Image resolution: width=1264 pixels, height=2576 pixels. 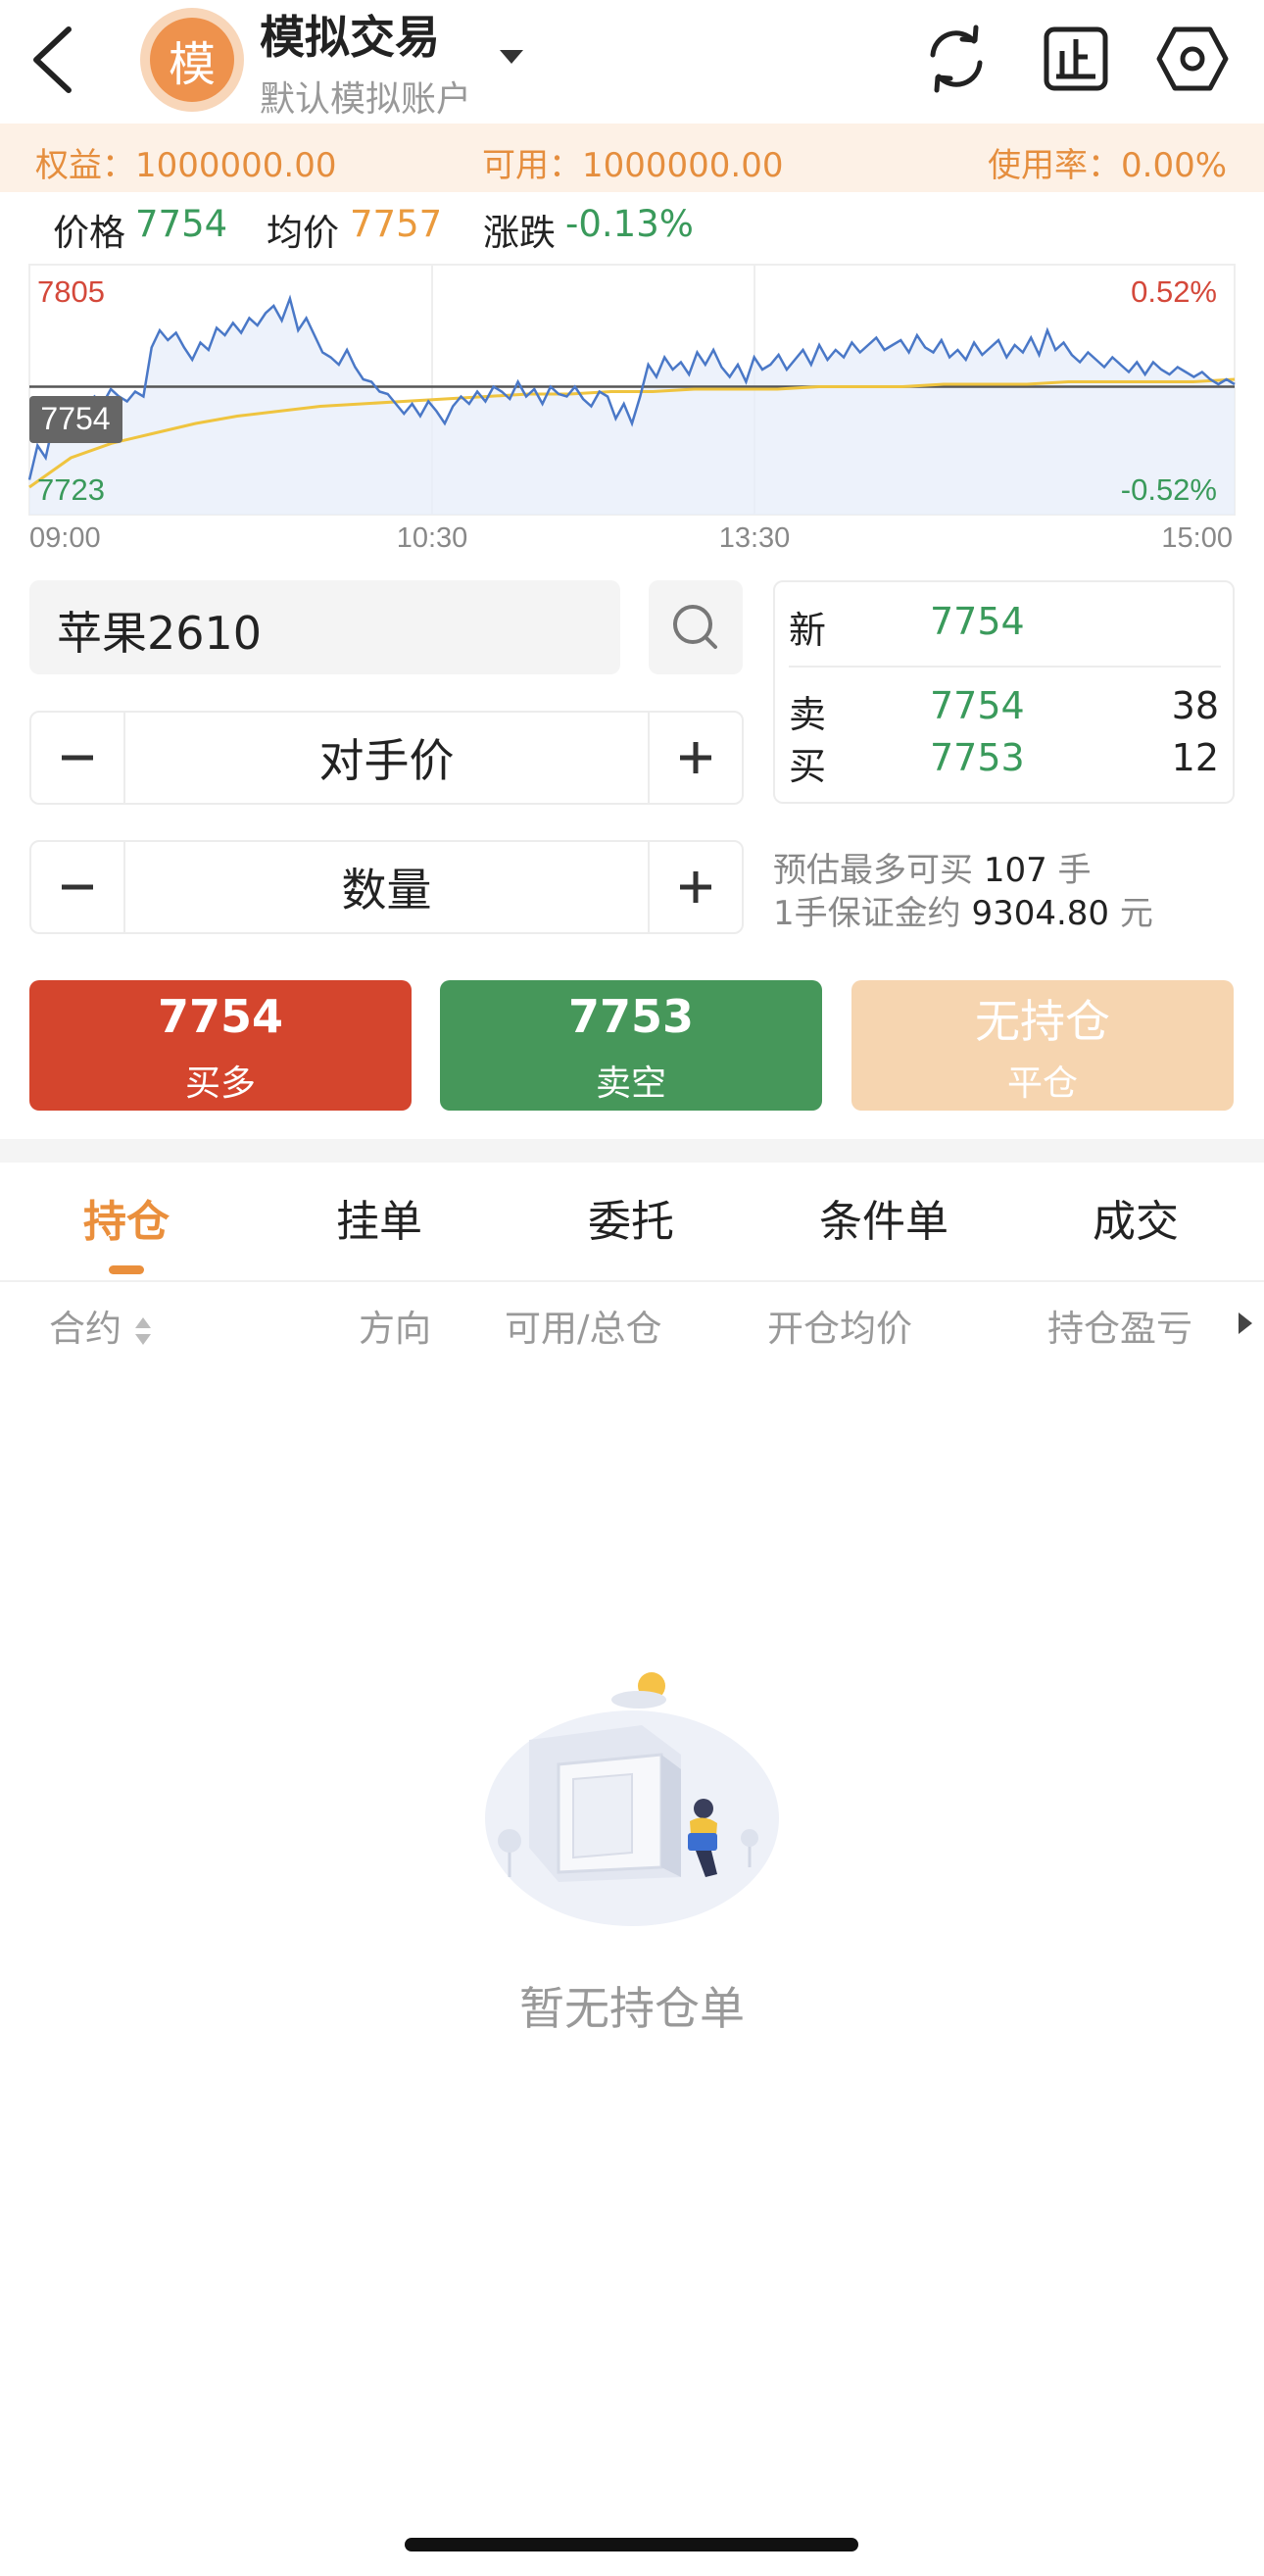 What do you see at coordinates (160, 633) in the screenshot?
I see `contract-name: 苹果2610` at bounding box center [160, 633].